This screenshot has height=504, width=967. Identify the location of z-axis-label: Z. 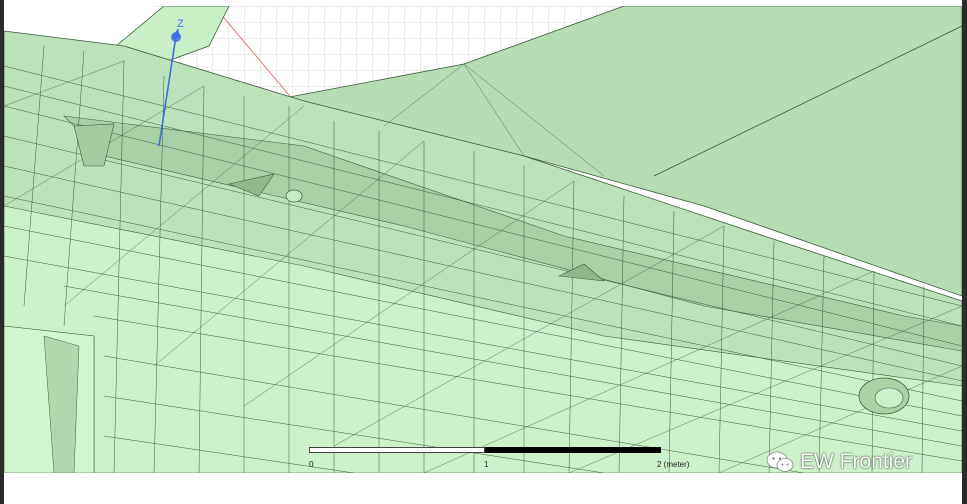
(180, 24).